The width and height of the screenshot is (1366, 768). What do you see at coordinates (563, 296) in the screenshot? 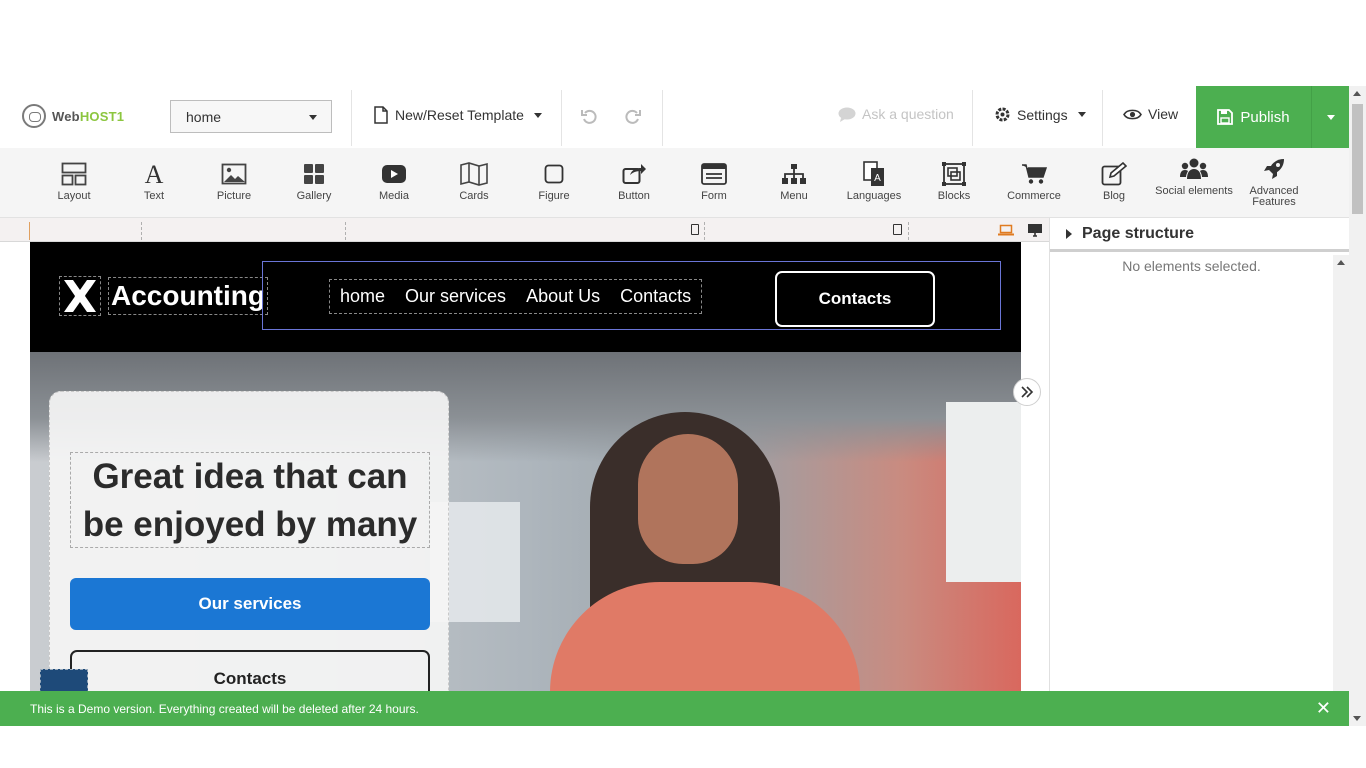
I see `nav-link-about: About Us` at bounding box center [563, 296].